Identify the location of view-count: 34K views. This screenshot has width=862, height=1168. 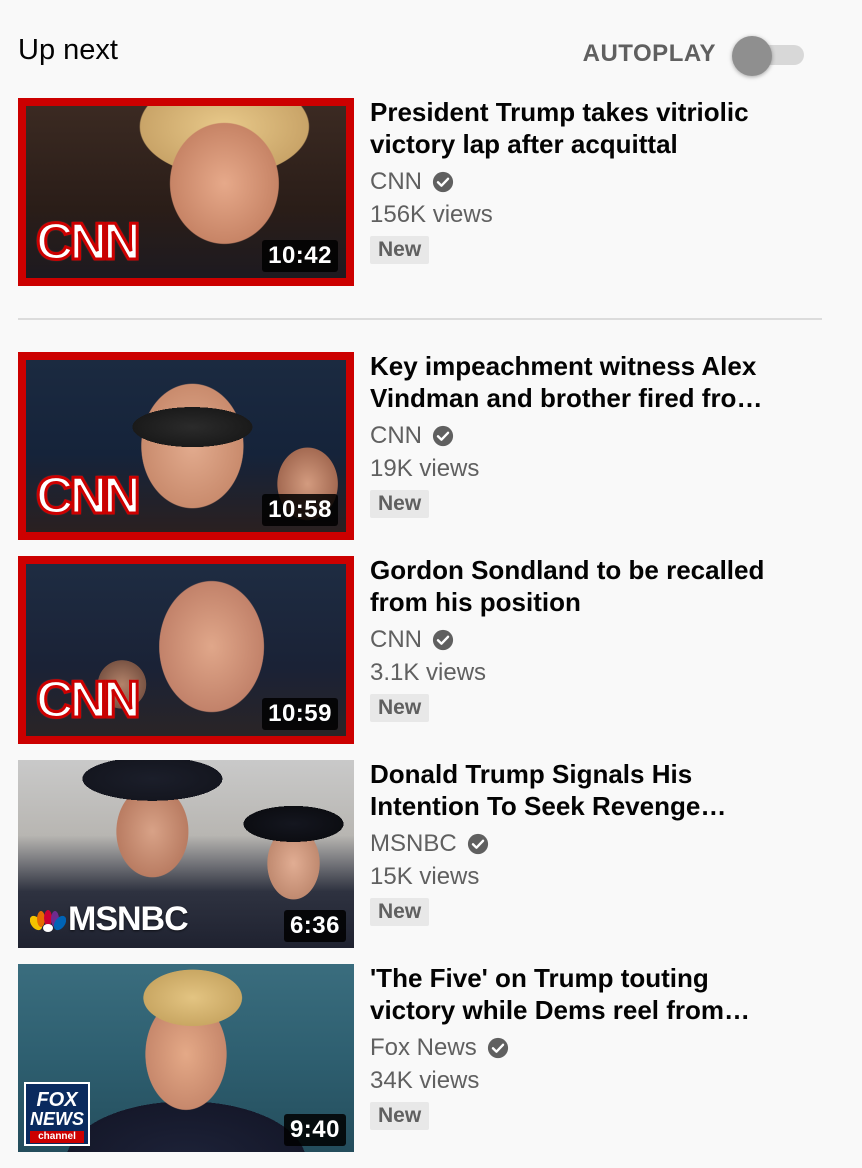
(425, 1080).